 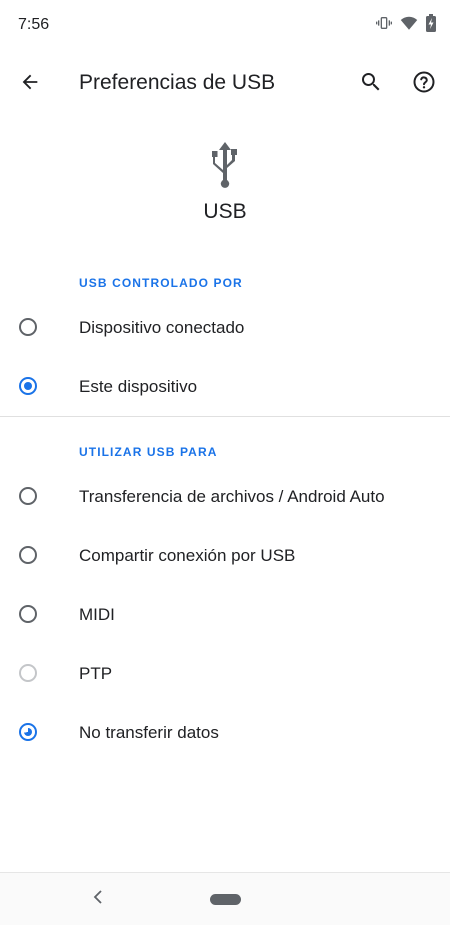 I want to click on option-label: MIDI, so click(x=97, y=614).